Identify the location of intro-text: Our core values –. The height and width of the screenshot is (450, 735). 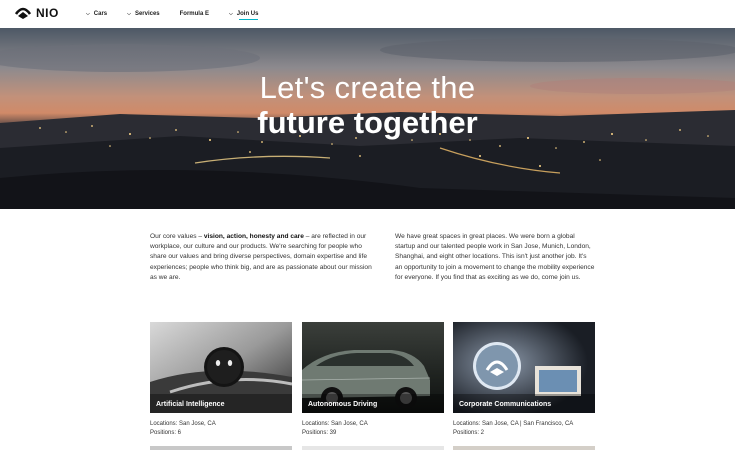
(177, 236).